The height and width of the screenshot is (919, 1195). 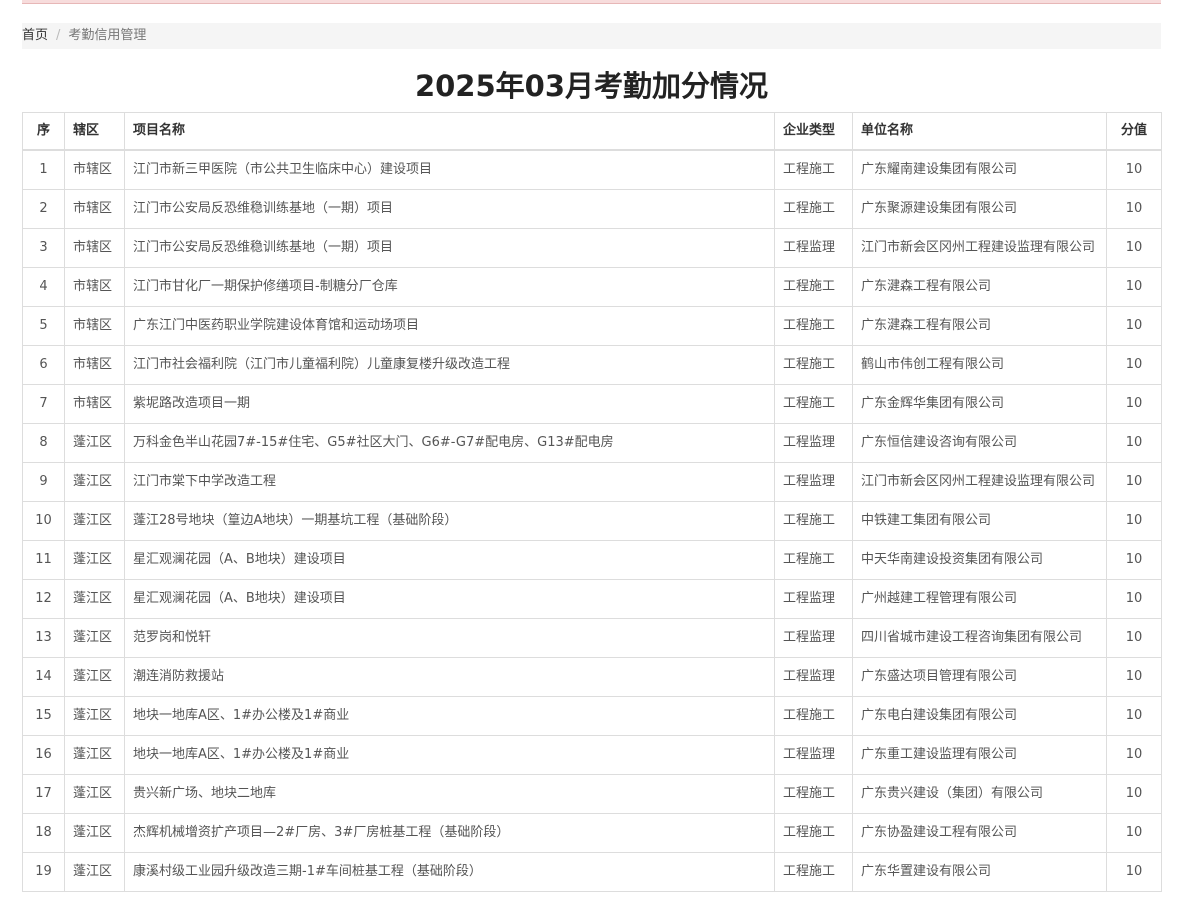 What do you see at coordinates (43, 248) in the screenshot?
I see `cell-seq: 3` at bounding box center [43, 248].